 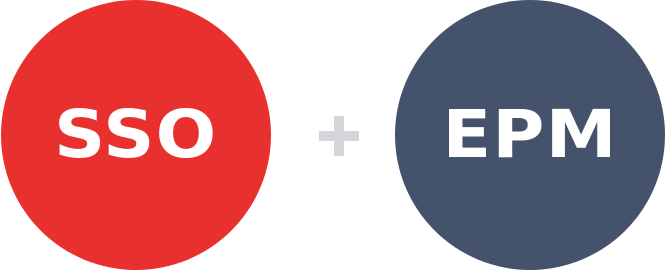 I want to click on epm-label: EPM, so click(x=530, y=134).